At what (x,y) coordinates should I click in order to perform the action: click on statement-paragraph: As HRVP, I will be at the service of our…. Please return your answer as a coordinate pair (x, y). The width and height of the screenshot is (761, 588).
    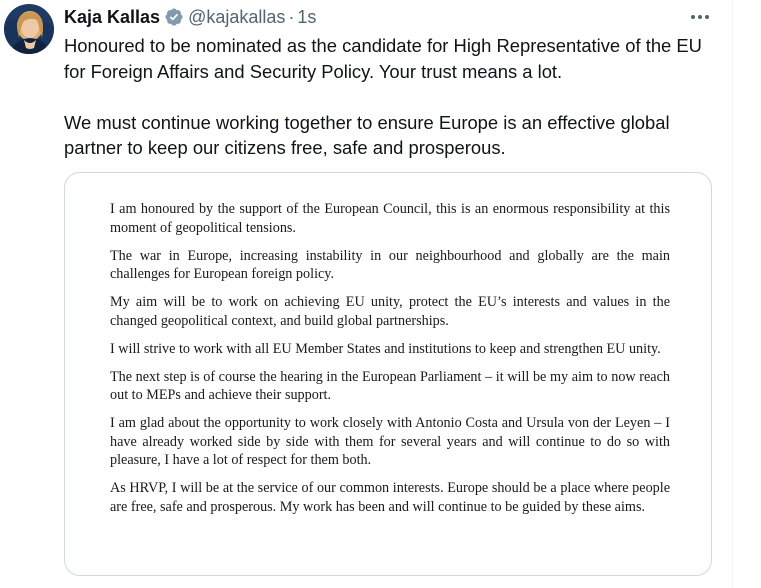
    Looking at the image, I should click on (390, 497).